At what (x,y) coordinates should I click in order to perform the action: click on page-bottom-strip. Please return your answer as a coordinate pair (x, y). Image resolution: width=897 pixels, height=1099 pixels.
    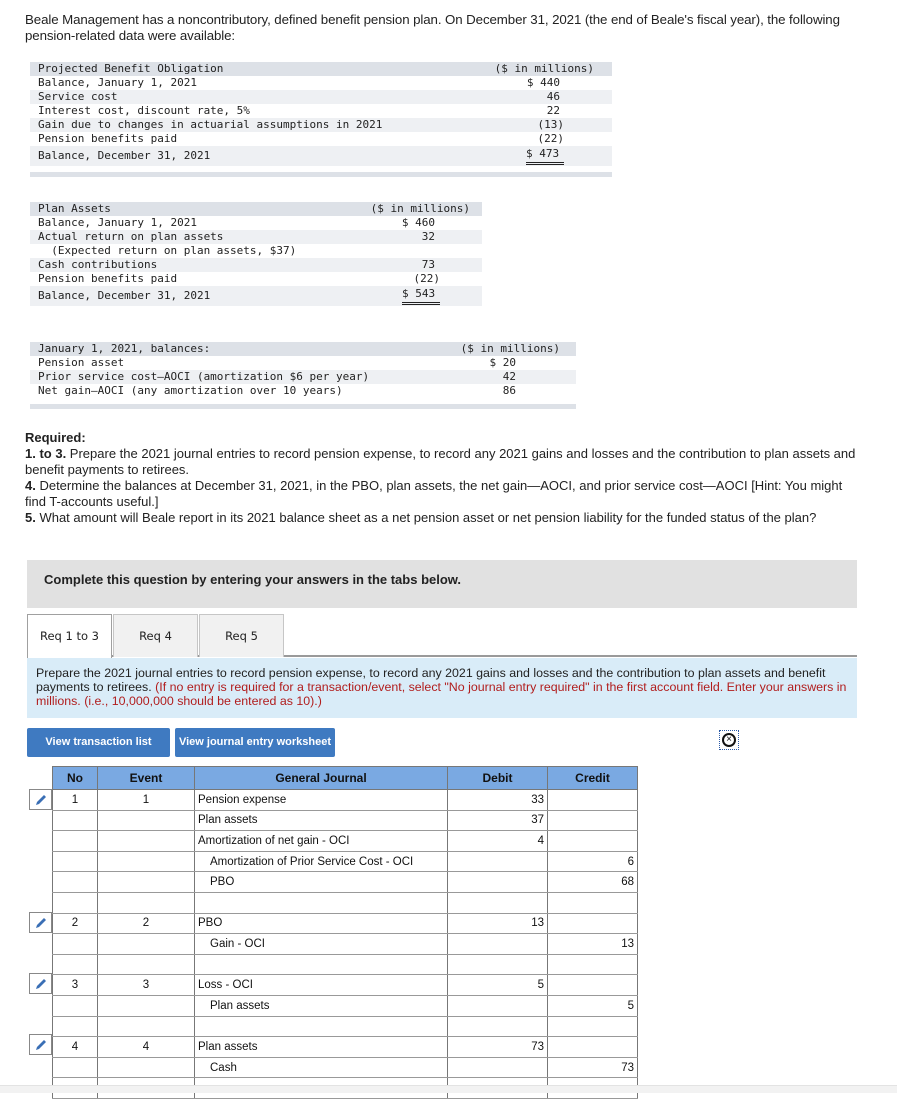
    Looking at the image, I should click on (448, 1089).